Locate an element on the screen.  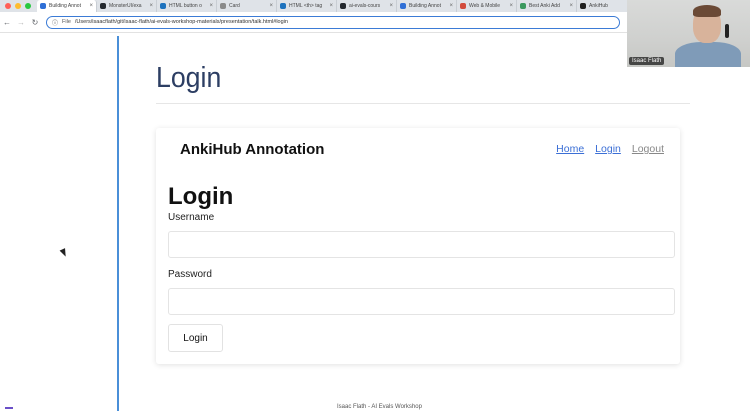
browser-tab: ai-evals-cours × is located at coordinates (367, 6).